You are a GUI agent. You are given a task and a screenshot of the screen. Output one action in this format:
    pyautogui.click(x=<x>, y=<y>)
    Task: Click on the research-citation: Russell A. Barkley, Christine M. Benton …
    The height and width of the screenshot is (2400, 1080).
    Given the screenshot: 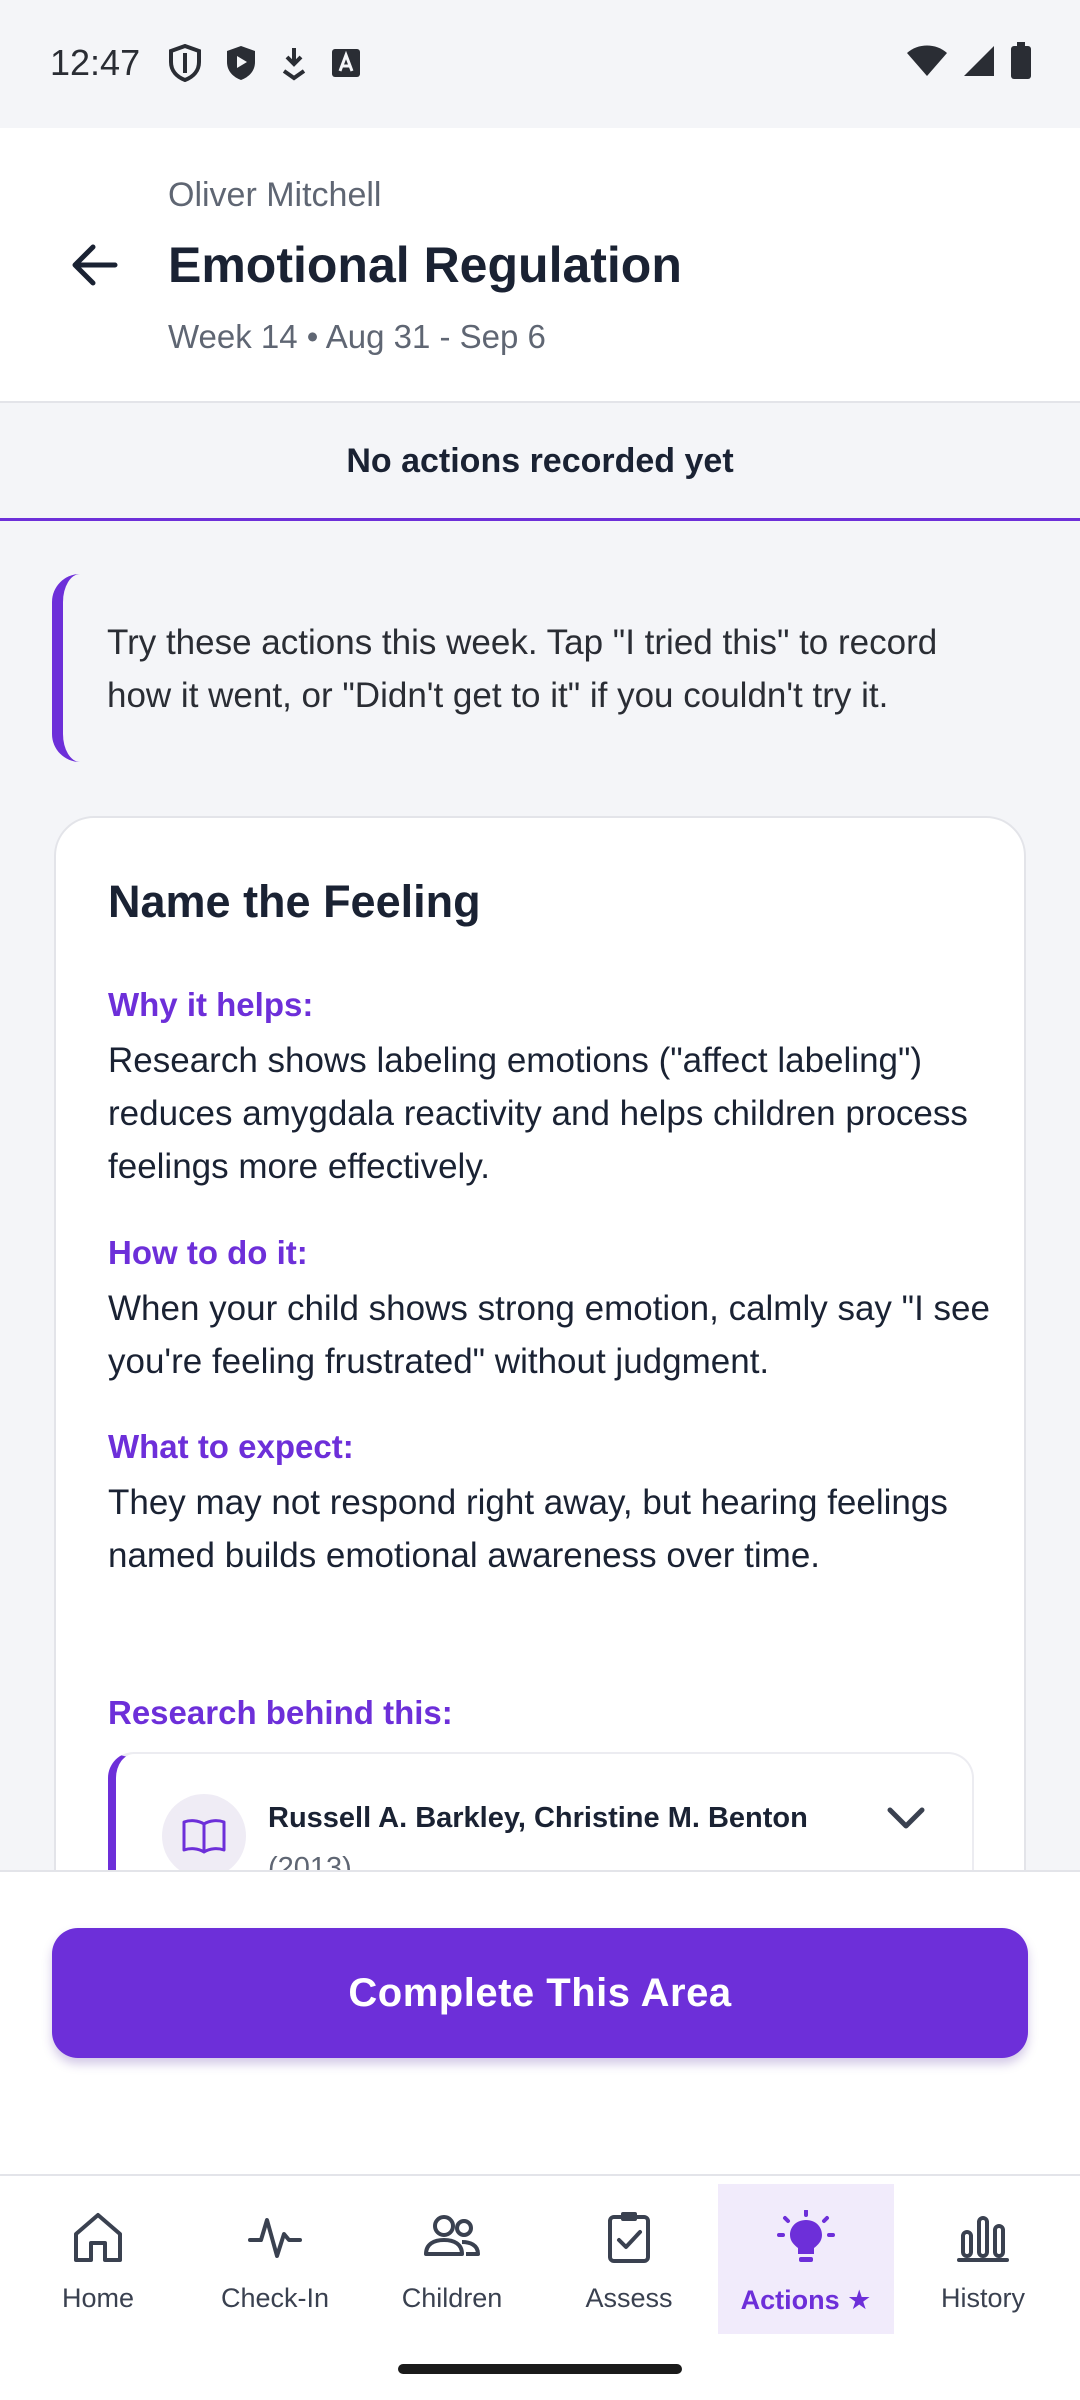 What is the action you would take?
    pyautogui.click(x=541, y=1811)
    